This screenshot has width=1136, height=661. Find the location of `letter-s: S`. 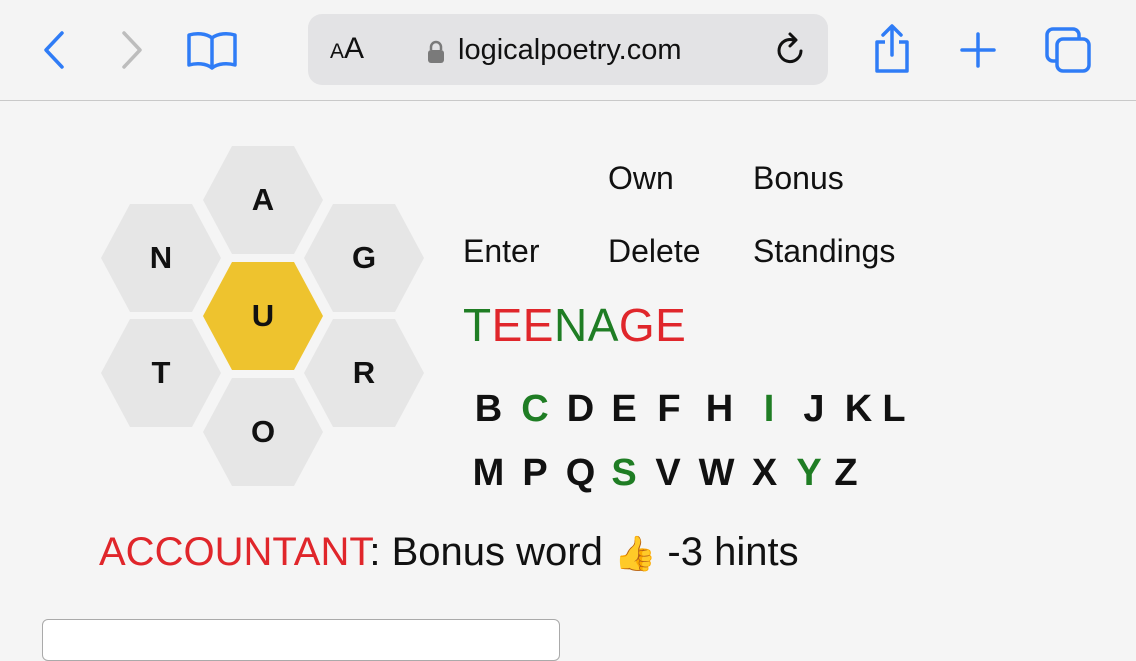

letter-s: S is located at coordinates (624, 473).